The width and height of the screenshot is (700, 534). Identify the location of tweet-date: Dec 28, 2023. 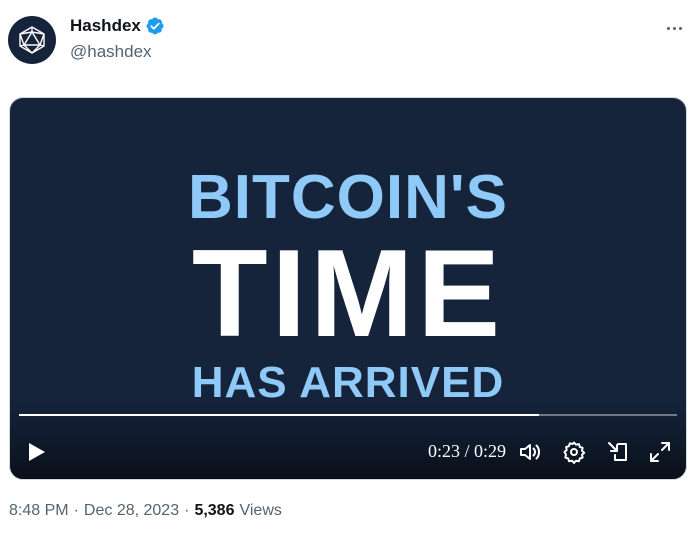
(131, 511).